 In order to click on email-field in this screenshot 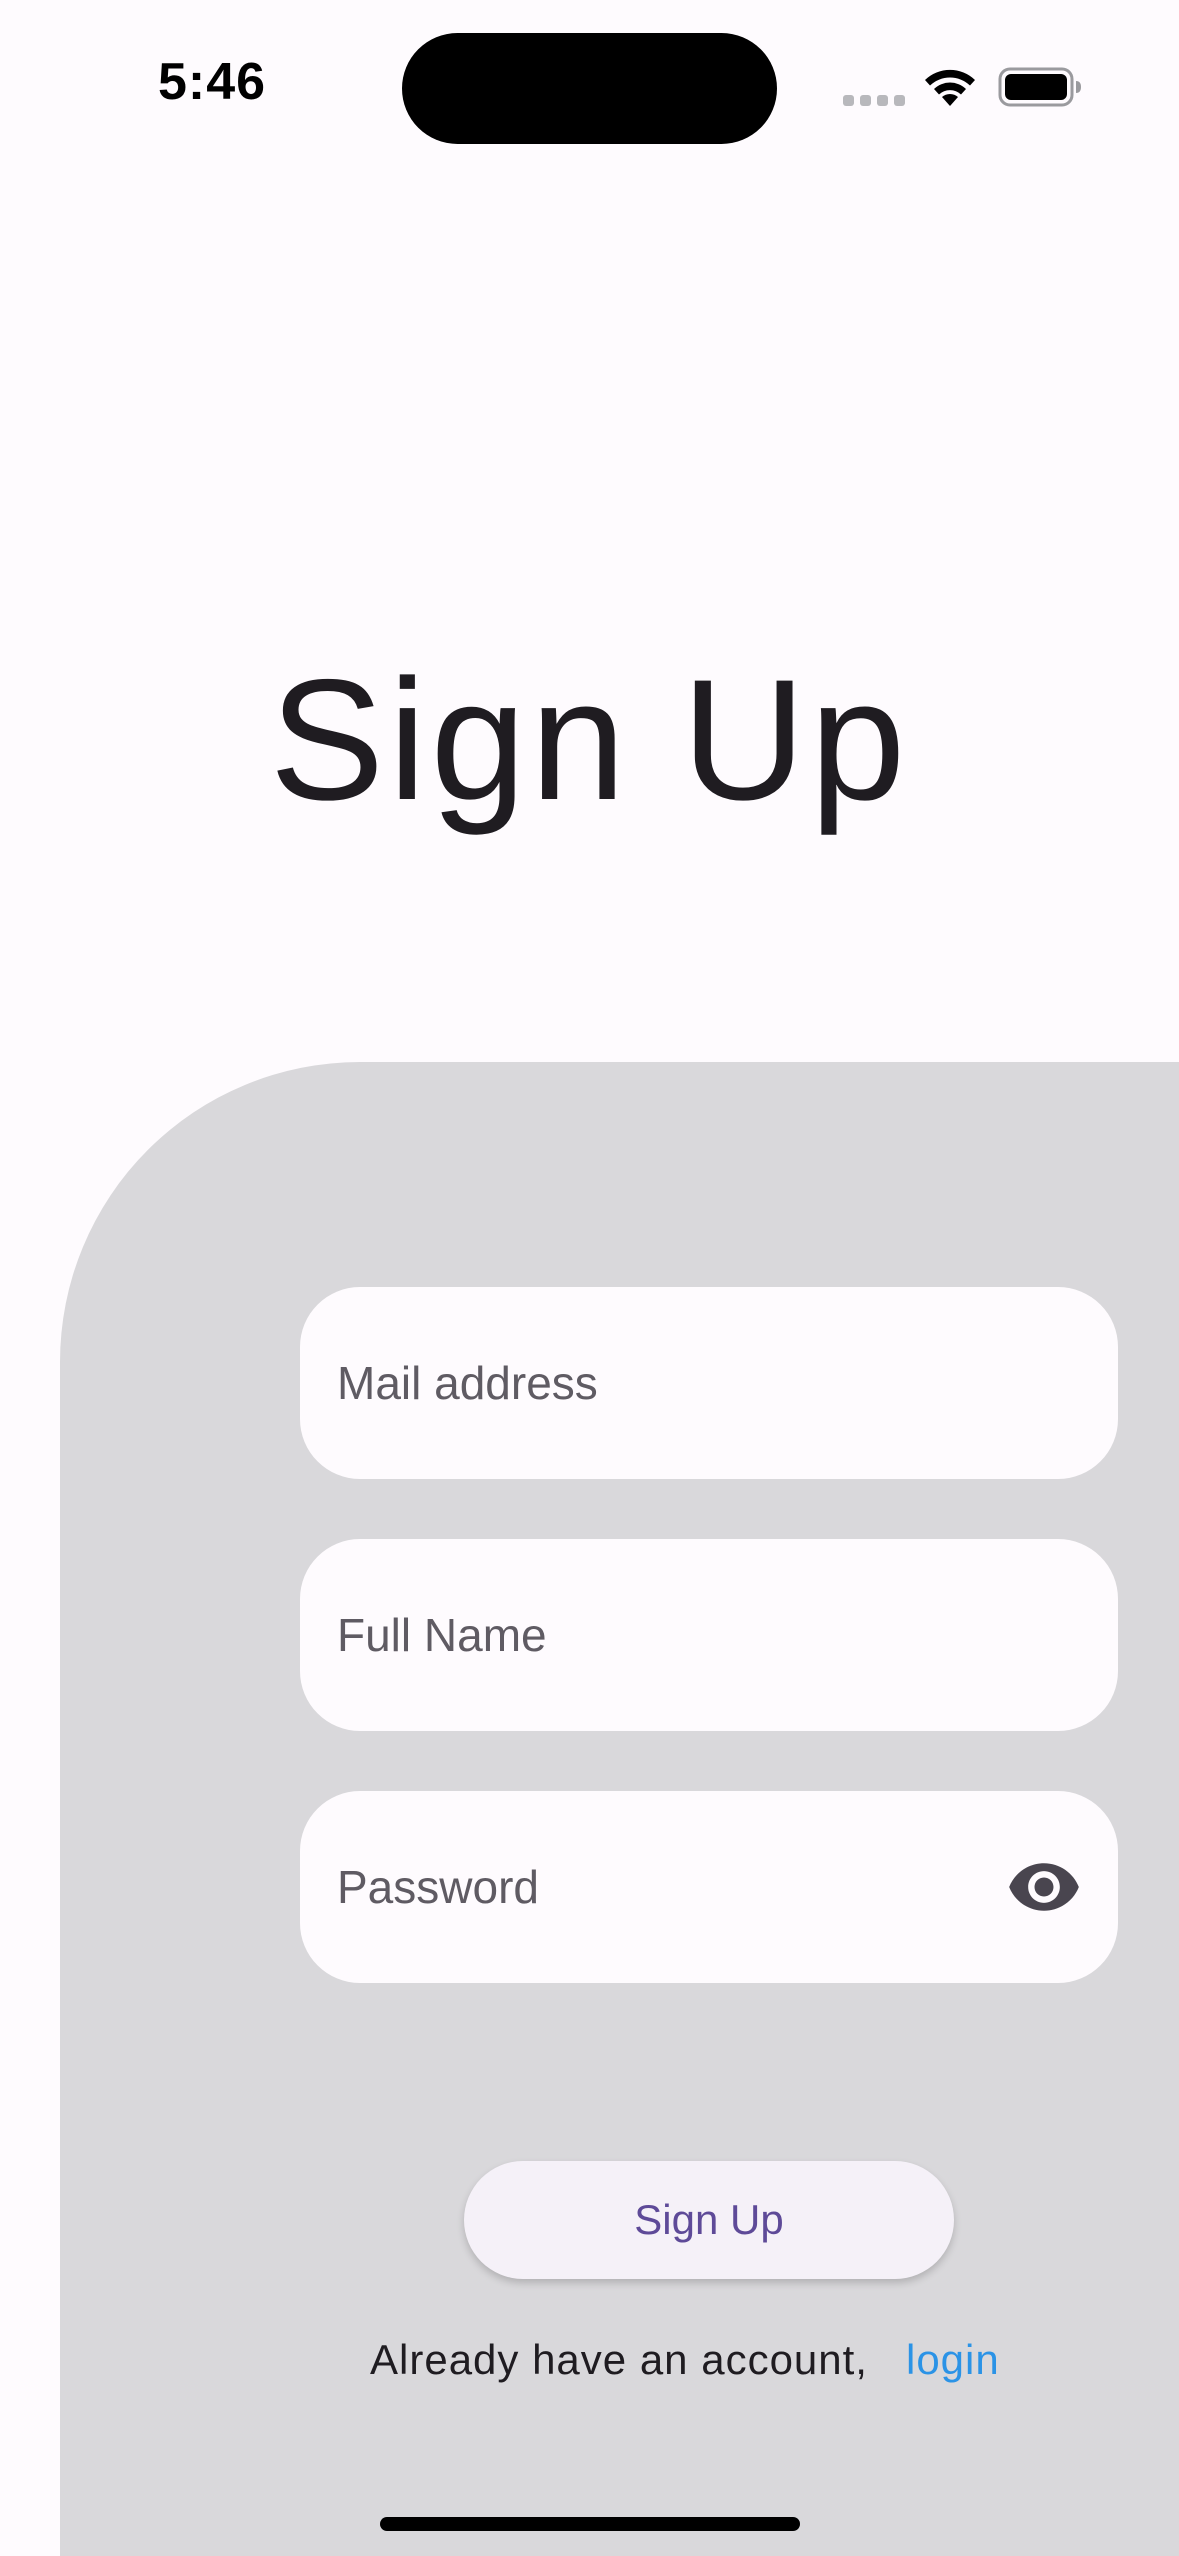, I will do `click(709, 1383)`.